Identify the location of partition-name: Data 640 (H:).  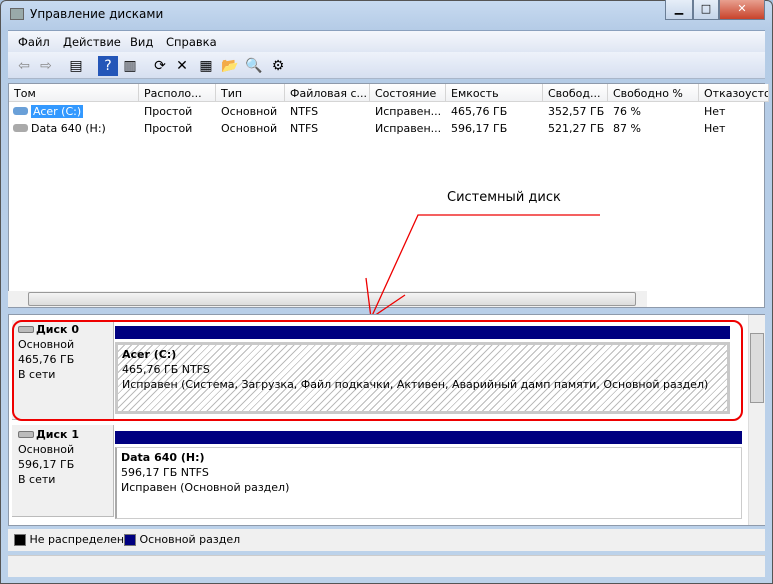
(163, 457).